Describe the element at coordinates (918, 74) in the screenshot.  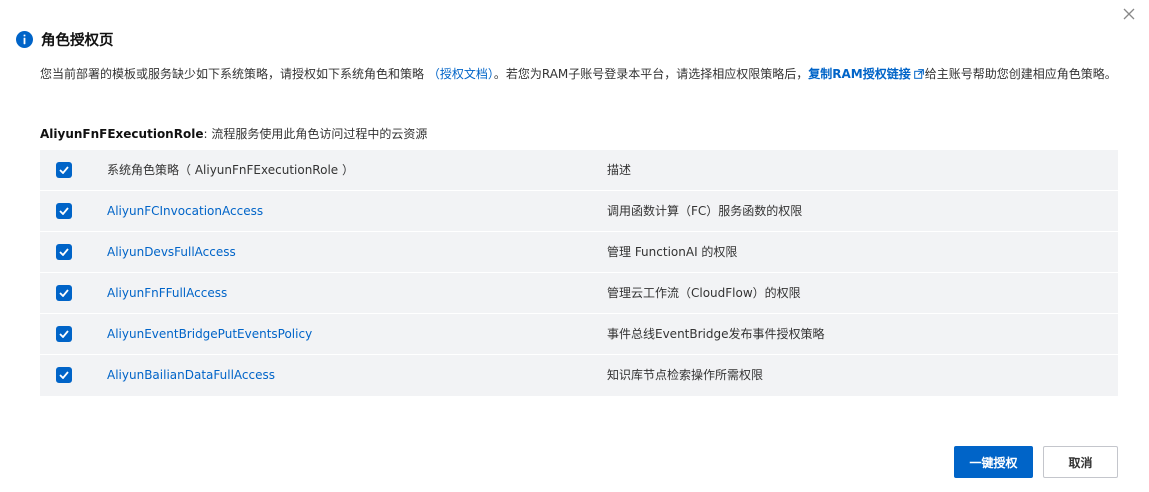
I see `external-link-icon` at that location.